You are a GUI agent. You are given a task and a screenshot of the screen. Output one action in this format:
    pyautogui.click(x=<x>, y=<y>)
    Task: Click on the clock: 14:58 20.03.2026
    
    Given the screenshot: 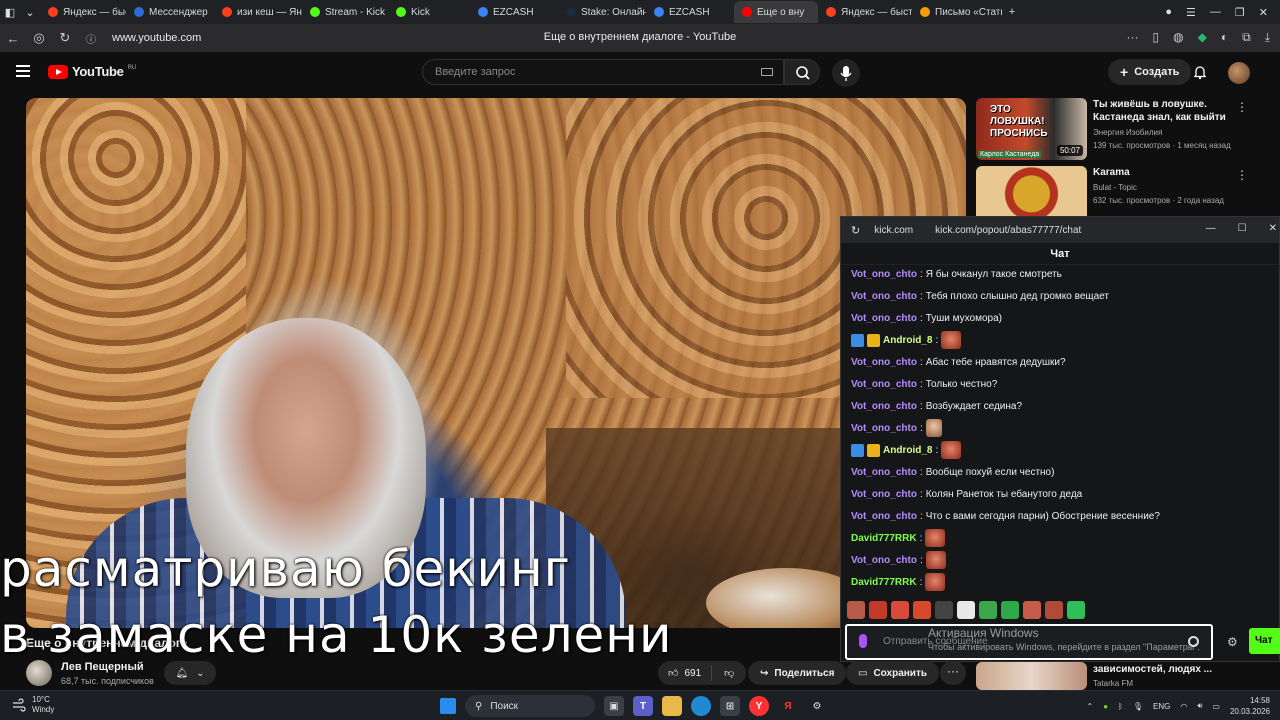 What is the action you would take?
    pyautogui.click(x=1250, y=706)
    